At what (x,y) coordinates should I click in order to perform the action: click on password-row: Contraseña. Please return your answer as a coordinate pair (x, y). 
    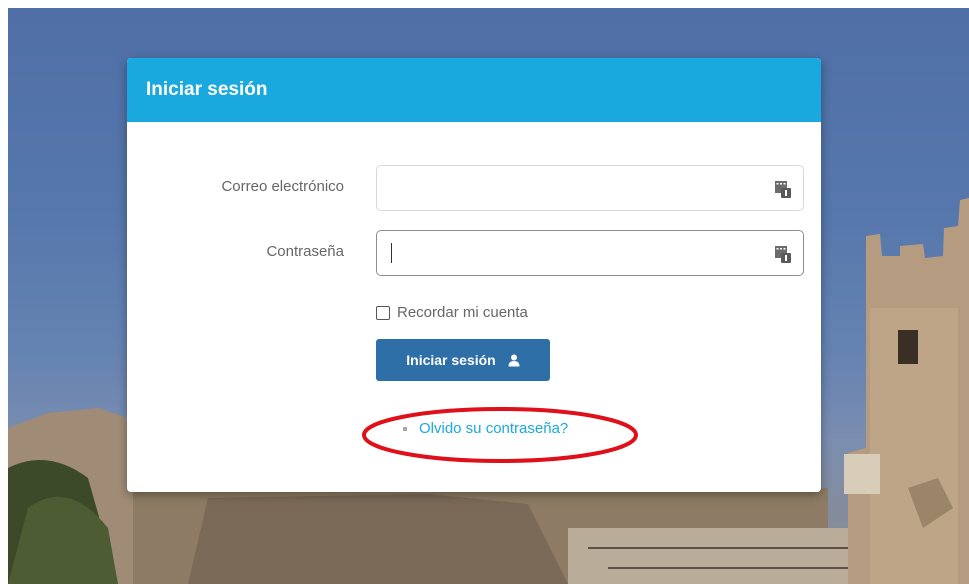
    Looking at the image, I should click on (474, 253).